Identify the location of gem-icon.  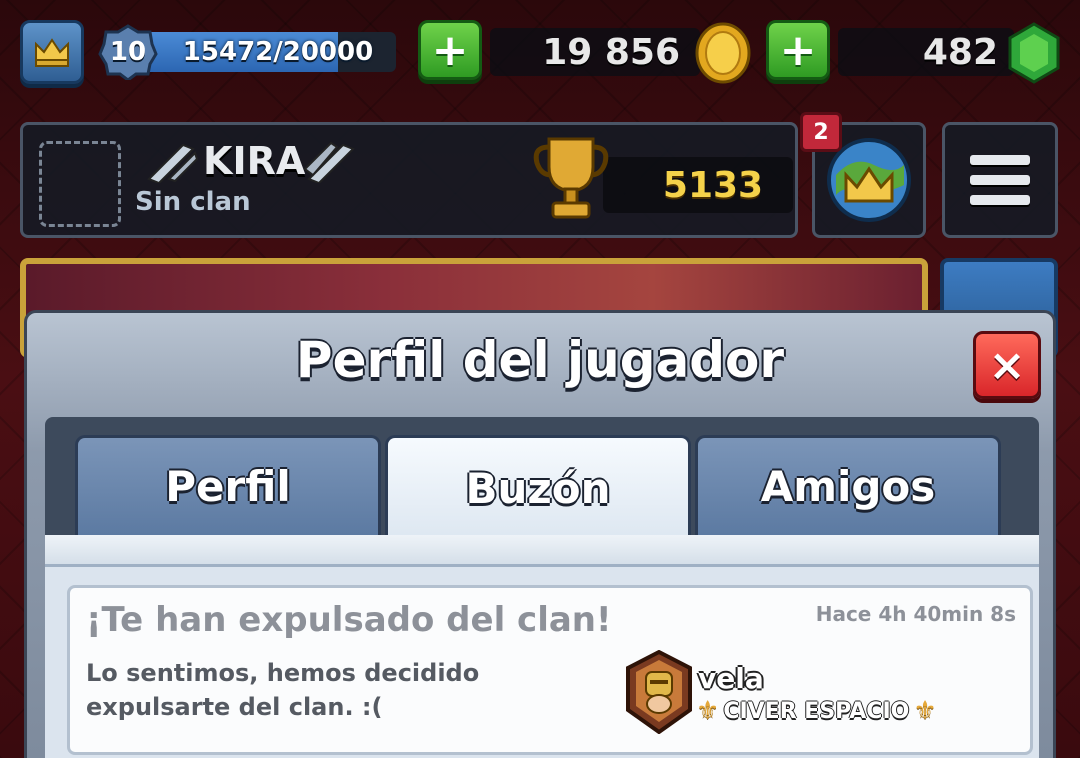
(1034, 55).